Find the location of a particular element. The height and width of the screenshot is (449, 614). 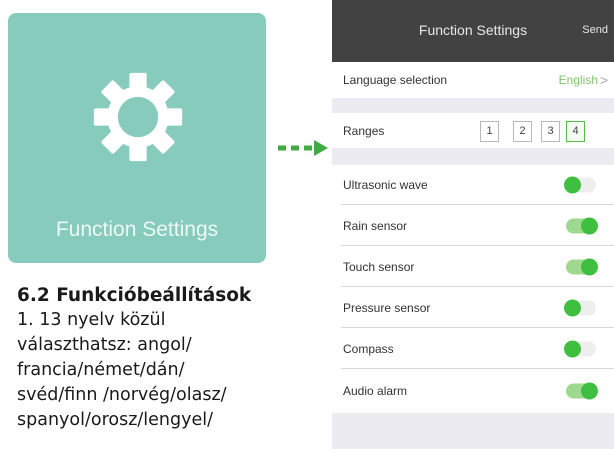

range-option-2: 2 is located at coordinates (522, 131).